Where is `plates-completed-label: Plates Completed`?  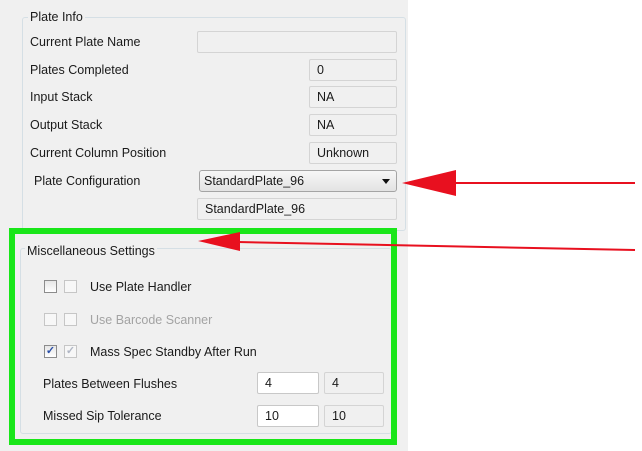
plates-completed-label: Plates Completed is located at coordinates (79, 70).